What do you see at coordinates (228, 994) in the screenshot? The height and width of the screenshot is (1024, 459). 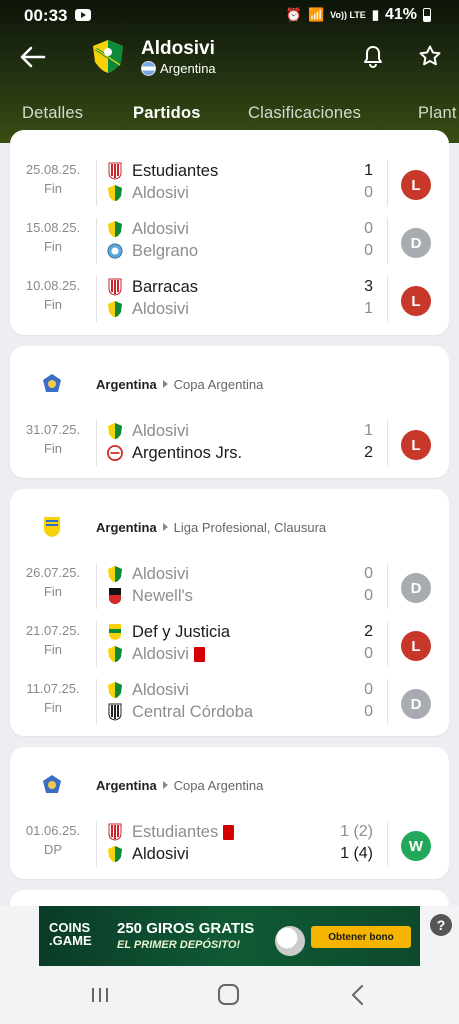 I see `home-icon` at bounding box center [228, 994].